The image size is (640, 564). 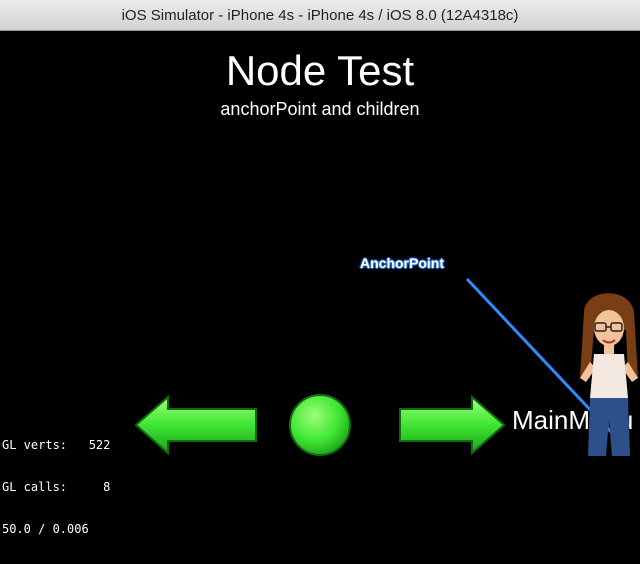 What do you see at coordinates (195, 425) in the screenshot?
I see `back-arrow-button` at bounding box center [195, 425].